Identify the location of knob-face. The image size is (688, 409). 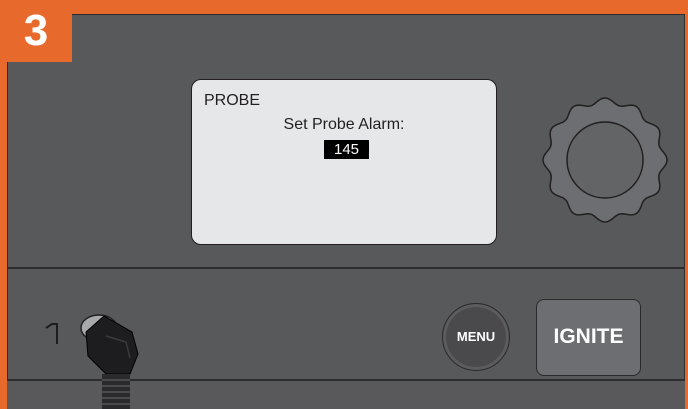
(605, 160).